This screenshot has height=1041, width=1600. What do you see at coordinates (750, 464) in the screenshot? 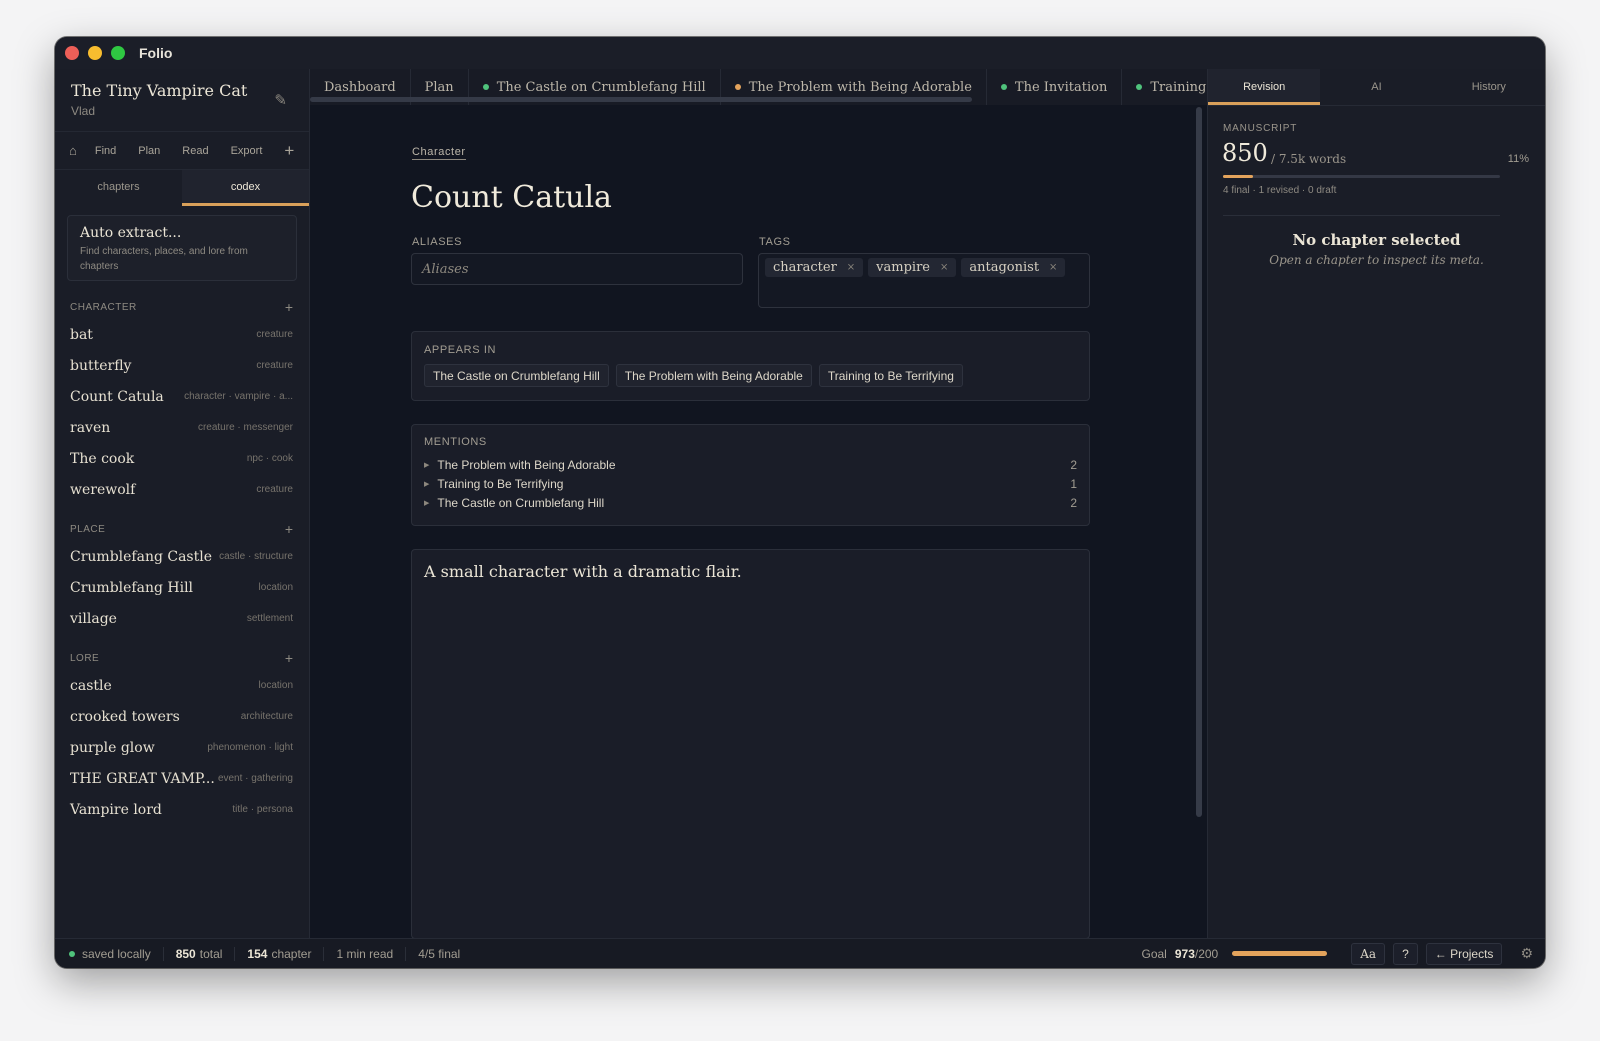
I see `mention-row: ▶ The Problem with Being Adorable 2` at bounding box center [750, 464].